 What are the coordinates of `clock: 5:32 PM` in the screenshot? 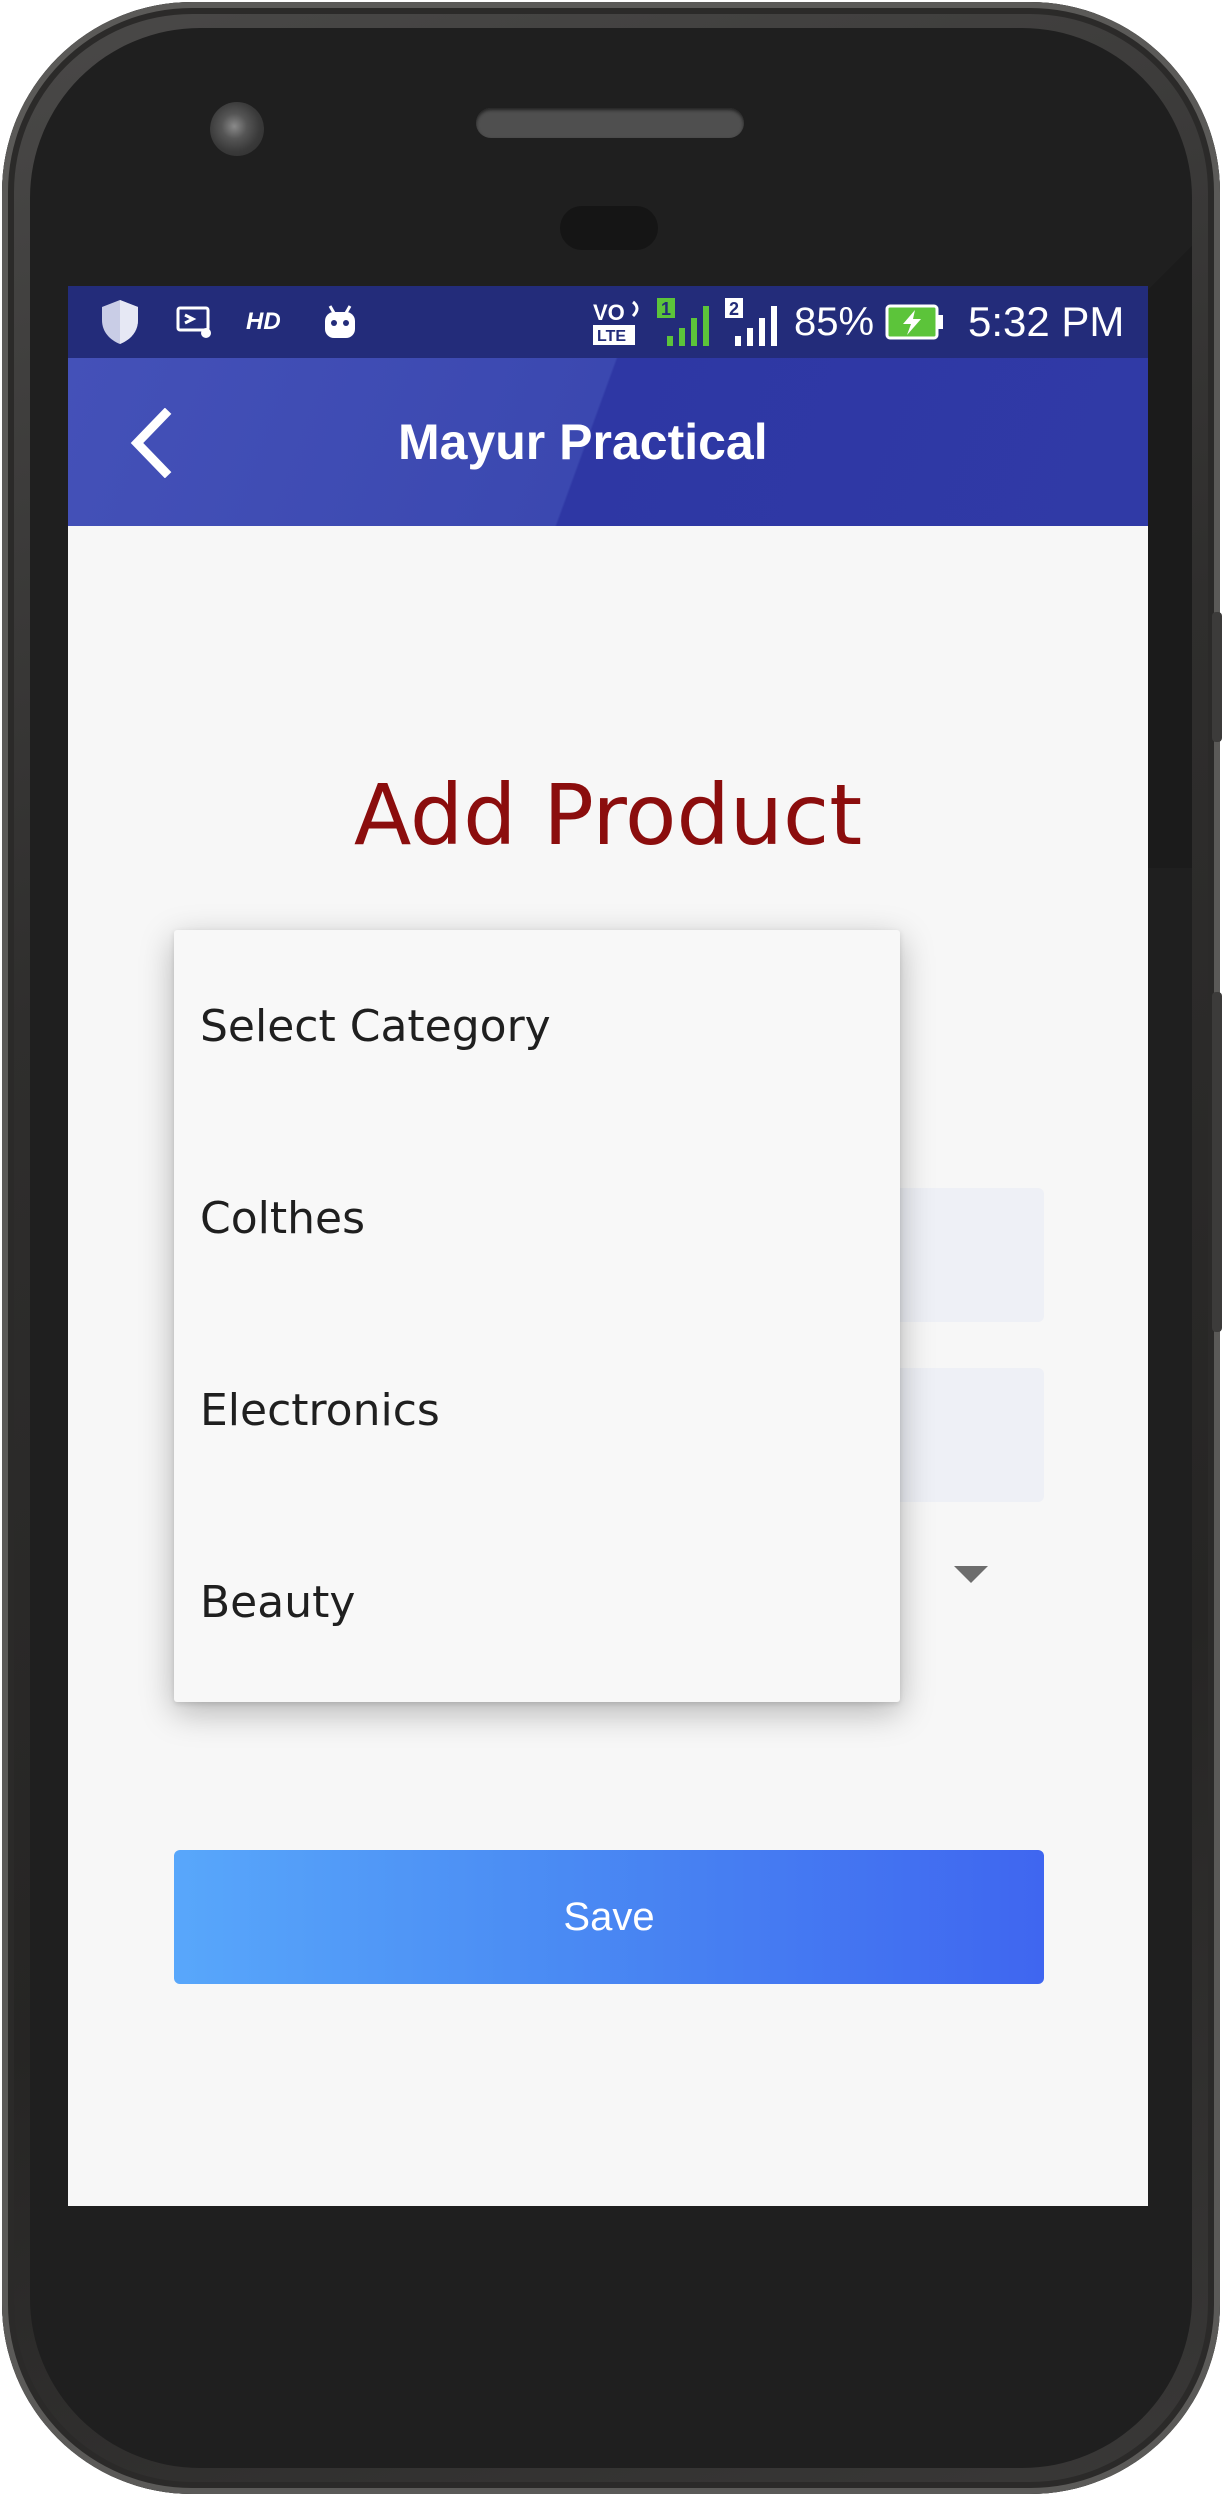 It's located at (1046, 321).